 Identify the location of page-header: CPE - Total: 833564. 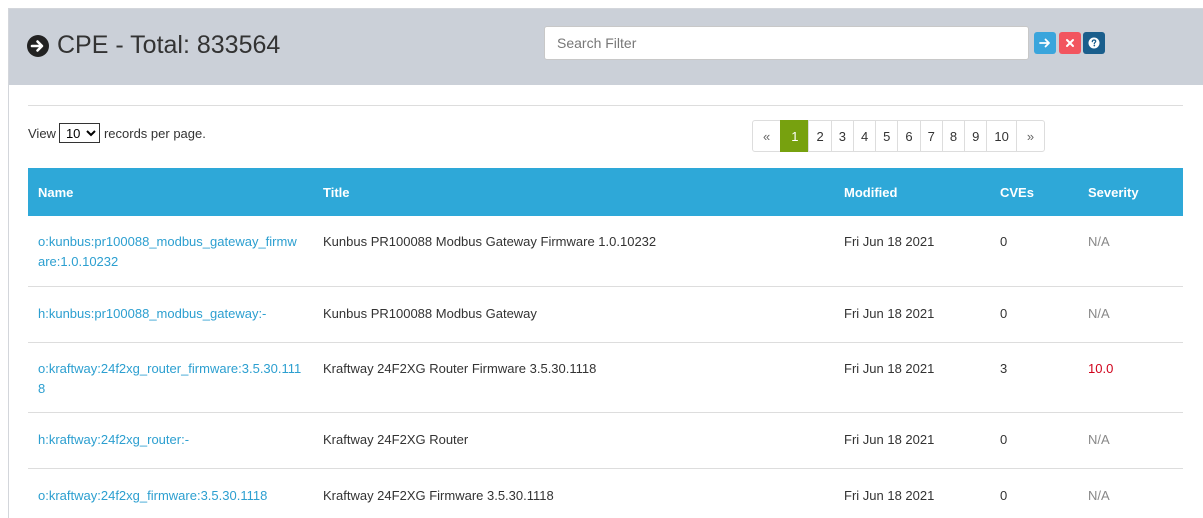
(606, 47).